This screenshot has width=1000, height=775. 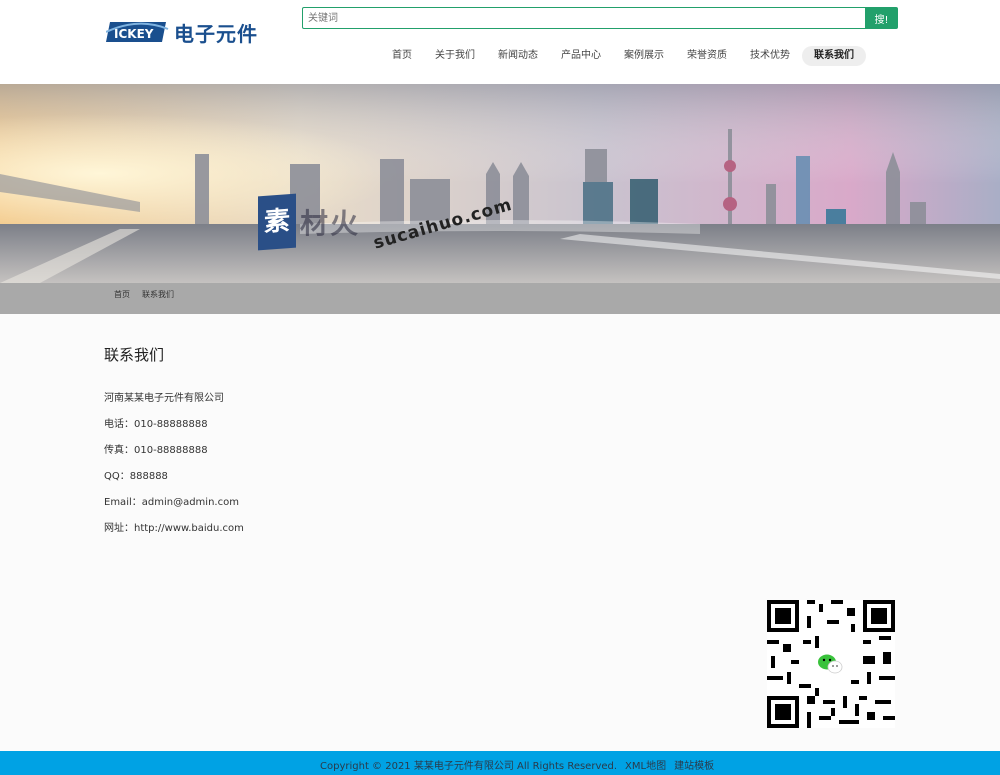 What do you see at coordinates (402, 56) in the screenshot?
I see `nav-item-home: 首页` at bounding box center [402, 56].